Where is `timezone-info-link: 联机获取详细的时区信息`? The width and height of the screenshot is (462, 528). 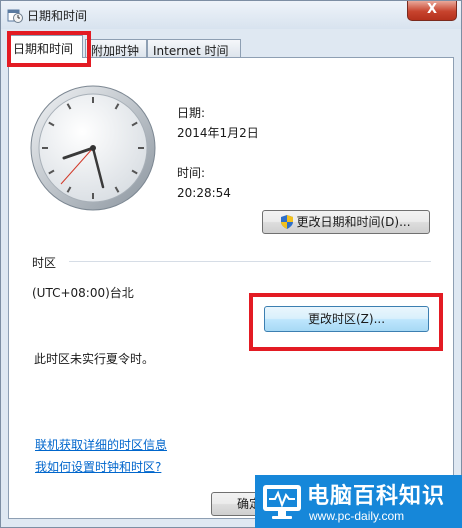 timezone-info-link: 联机获取详细的时区信息 is located at coordinates (101, 444).